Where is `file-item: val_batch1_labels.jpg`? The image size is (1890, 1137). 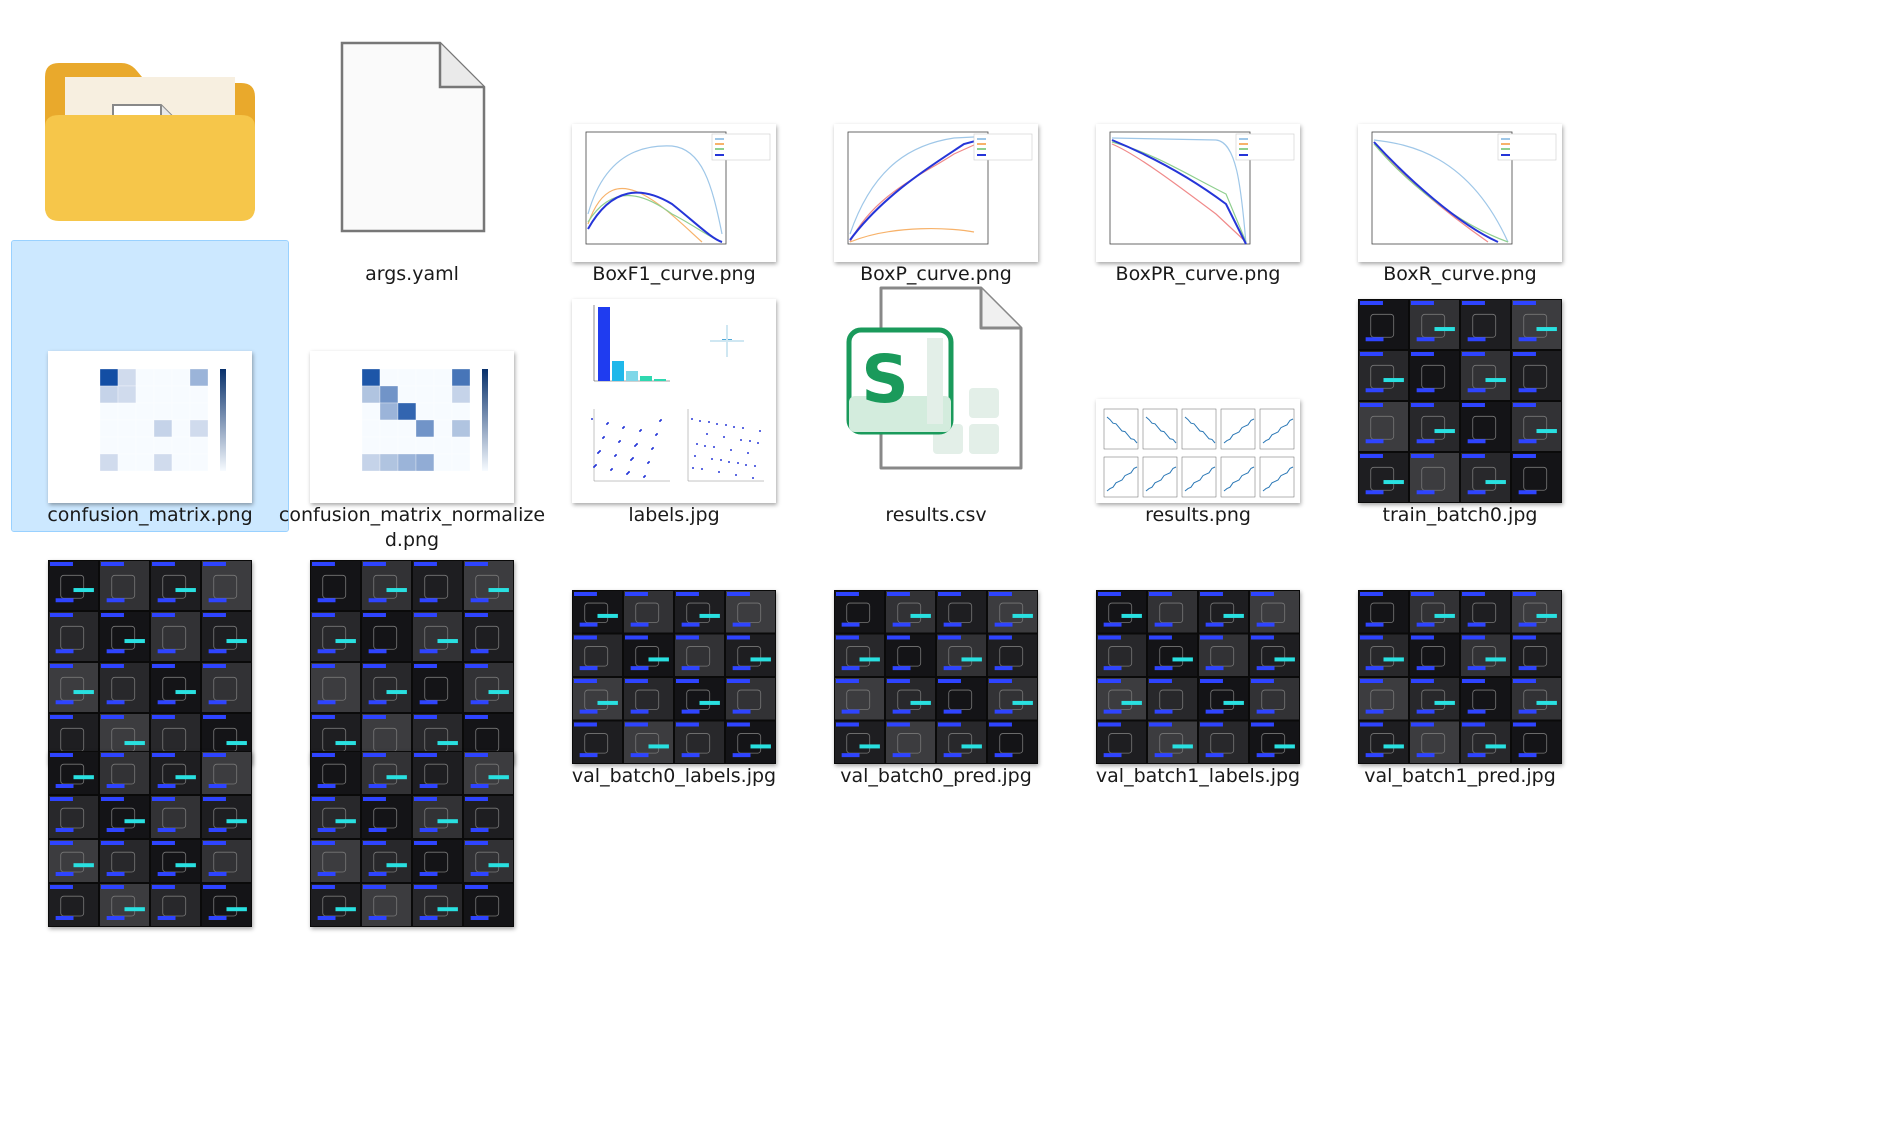
file-item: val_batch1_labels.jpg is located at coordinates (1198, 647).